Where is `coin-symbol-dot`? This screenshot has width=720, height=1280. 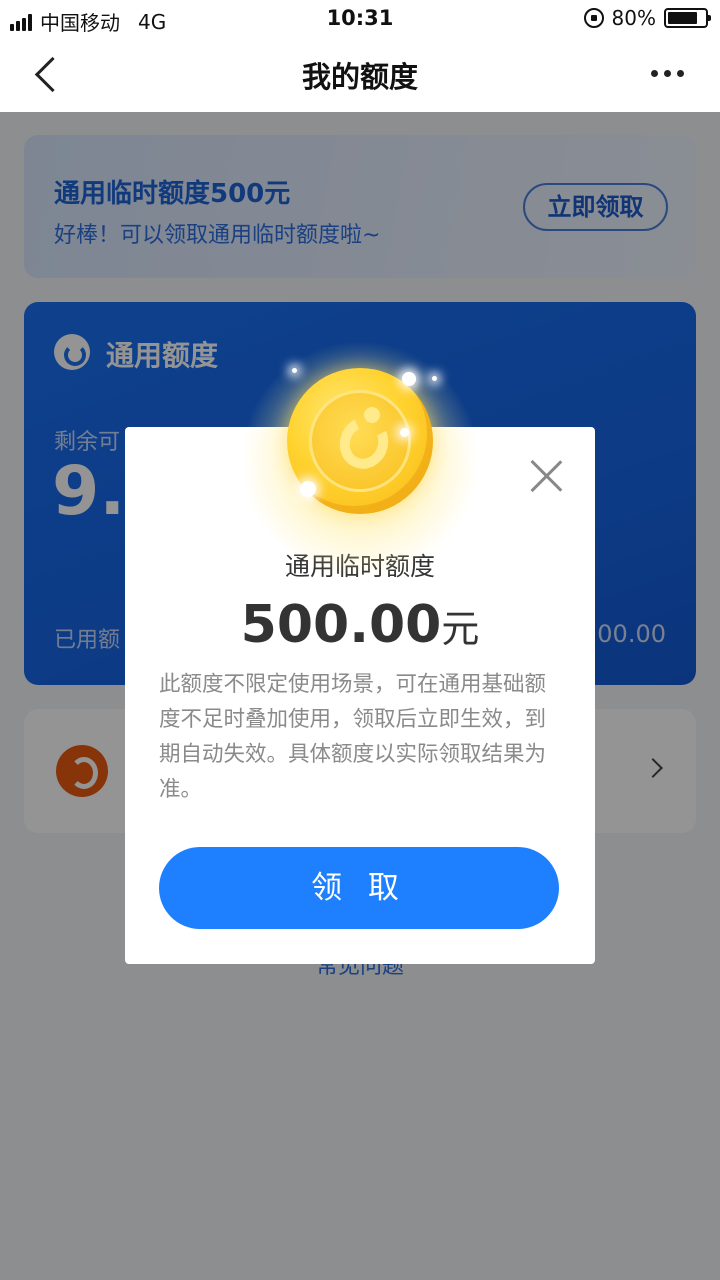 coin-symbol-dot is located at coordinates (372, 415).